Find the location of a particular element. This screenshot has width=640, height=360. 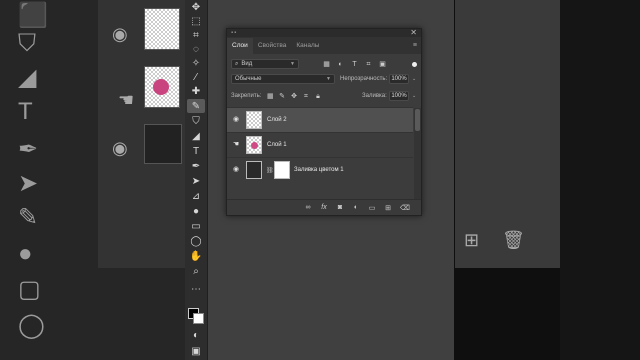

ghost-arrow-icon: ➤ is located at coordinates (28, 183).